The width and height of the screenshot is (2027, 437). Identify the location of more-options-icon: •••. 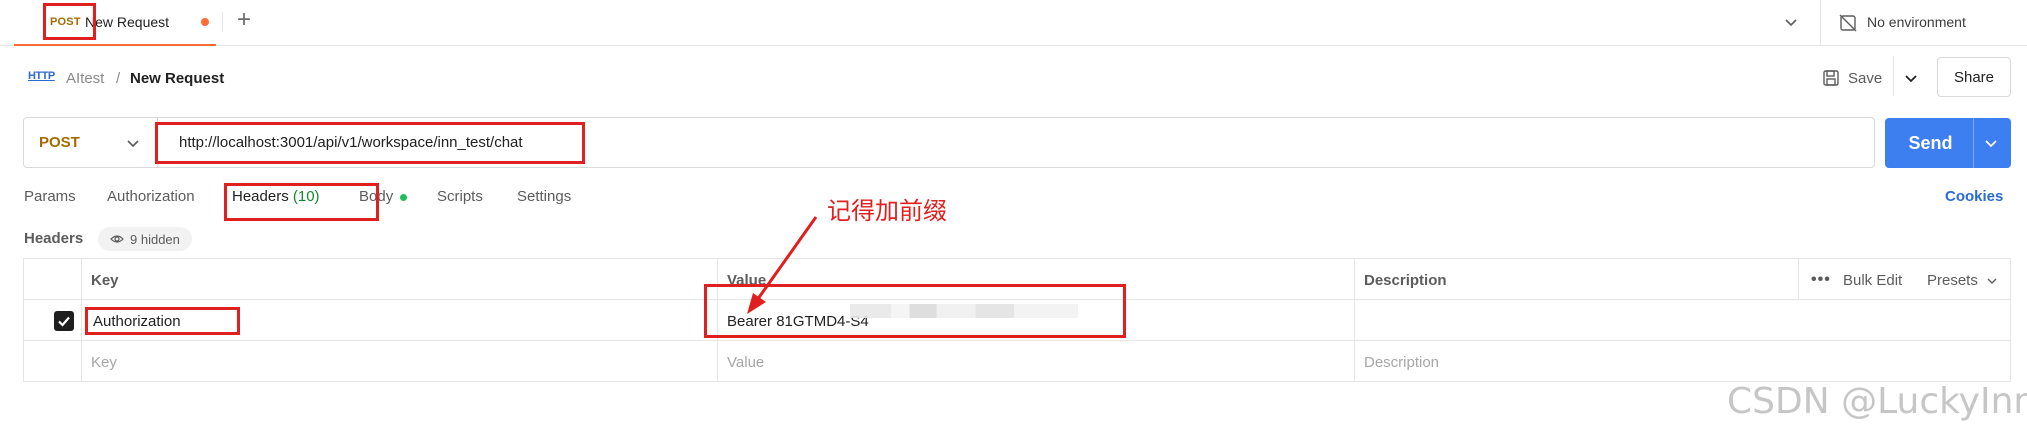
(1821, 280).